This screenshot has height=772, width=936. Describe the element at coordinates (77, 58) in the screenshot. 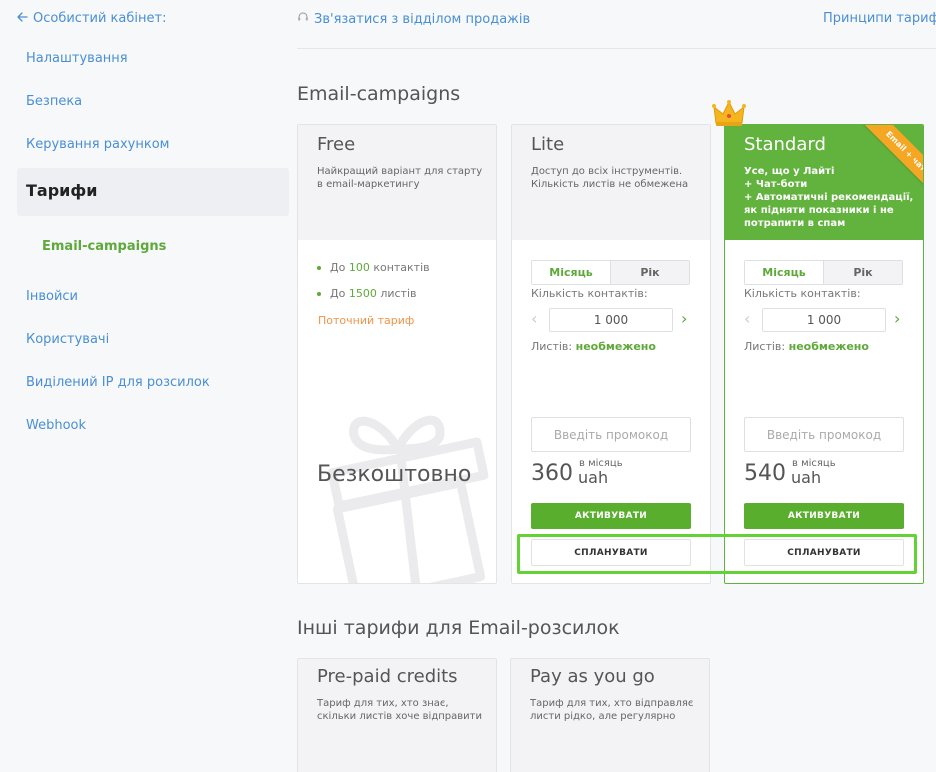

I see `sidebar-item-settings: Налаштування` at that location.